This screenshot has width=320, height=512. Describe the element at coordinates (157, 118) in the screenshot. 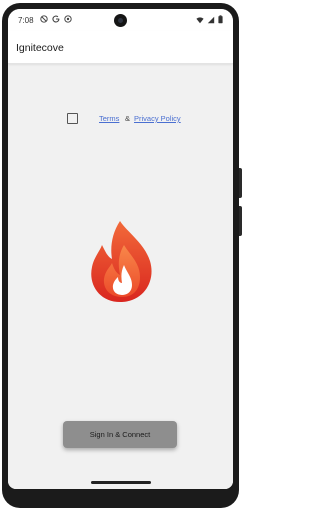

I see `privacy-policy-link: Privacy Policy` at that location.